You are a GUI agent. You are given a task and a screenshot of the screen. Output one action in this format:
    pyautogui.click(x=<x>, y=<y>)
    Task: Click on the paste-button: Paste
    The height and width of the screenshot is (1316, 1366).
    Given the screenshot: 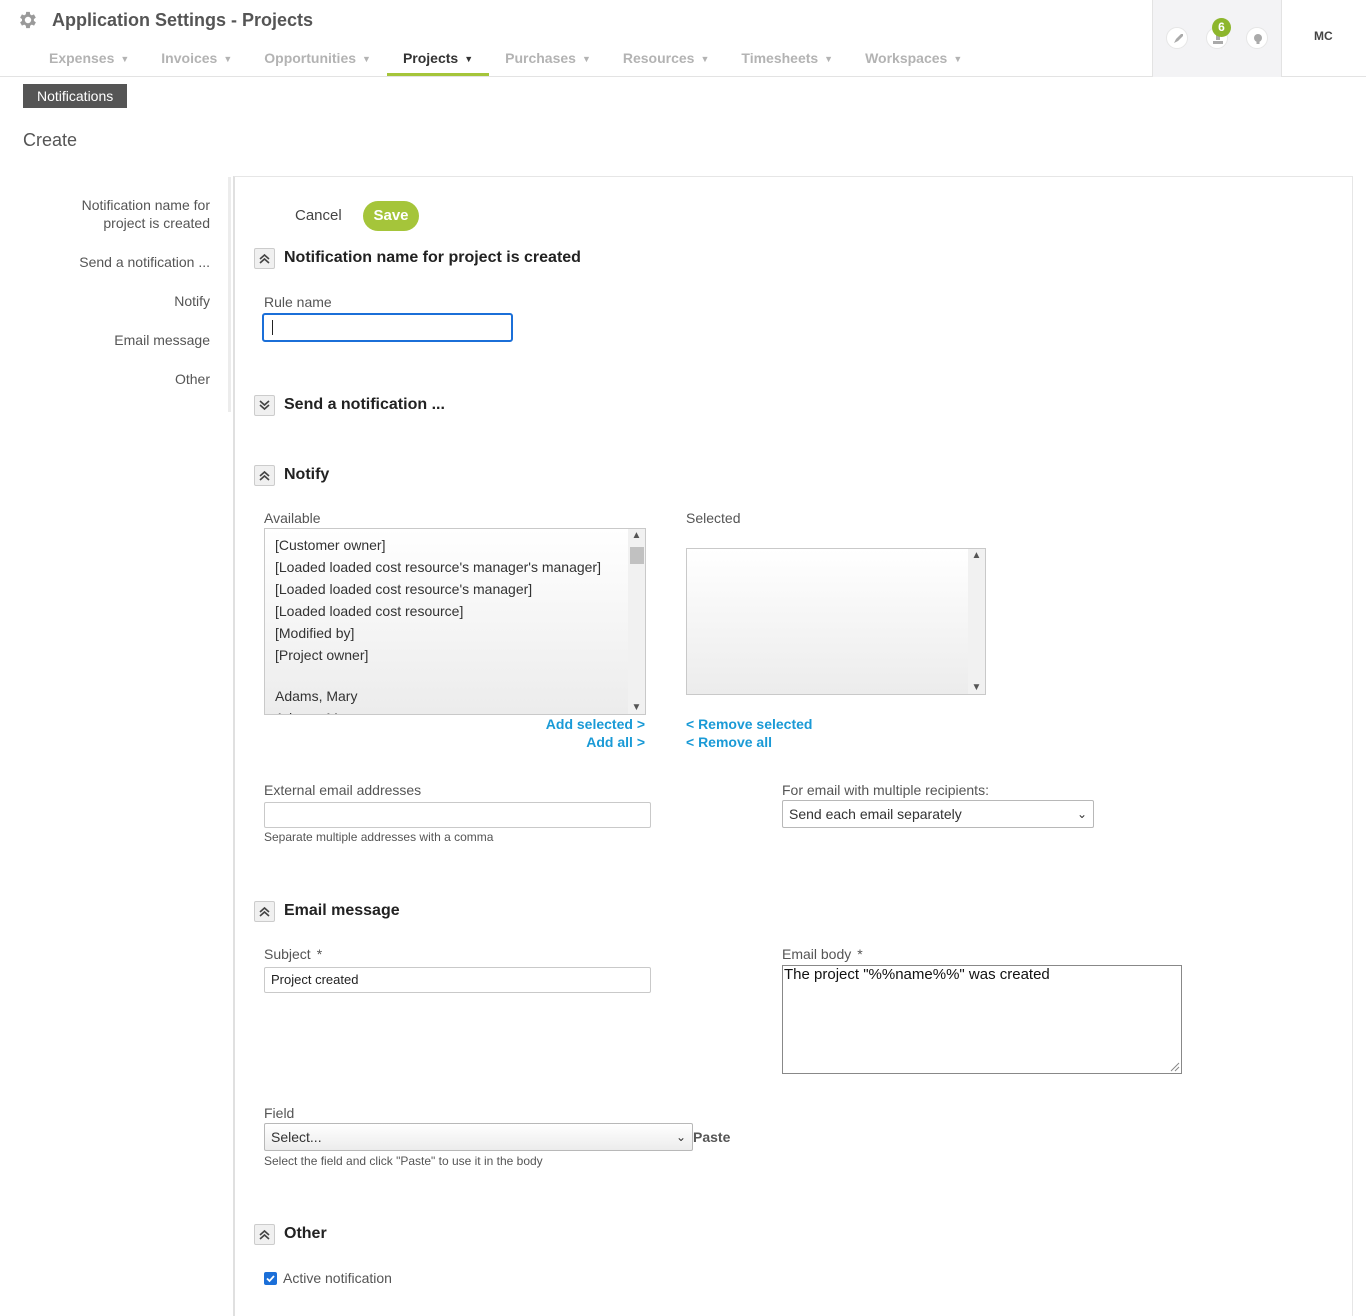 What is the action you would take?
    pyautogui.click(x=711, y=1137)
    